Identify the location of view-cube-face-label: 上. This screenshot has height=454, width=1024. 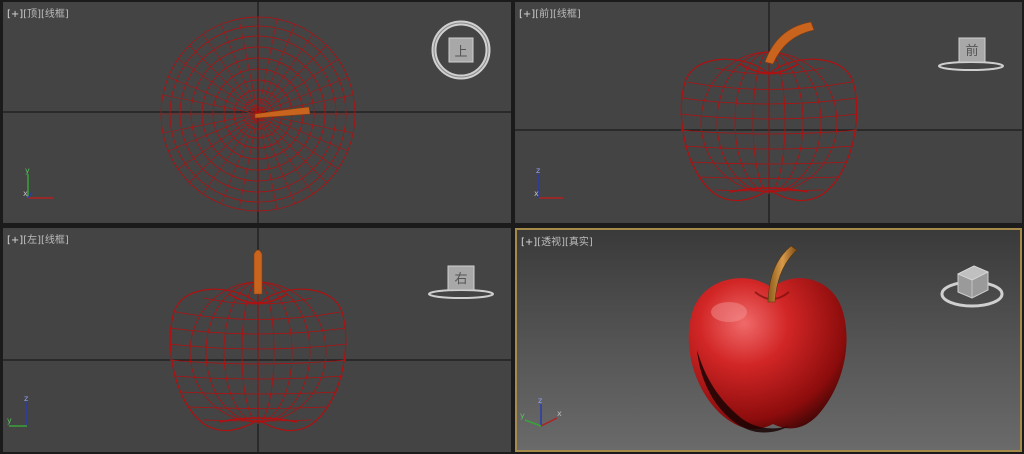
(460, 52).